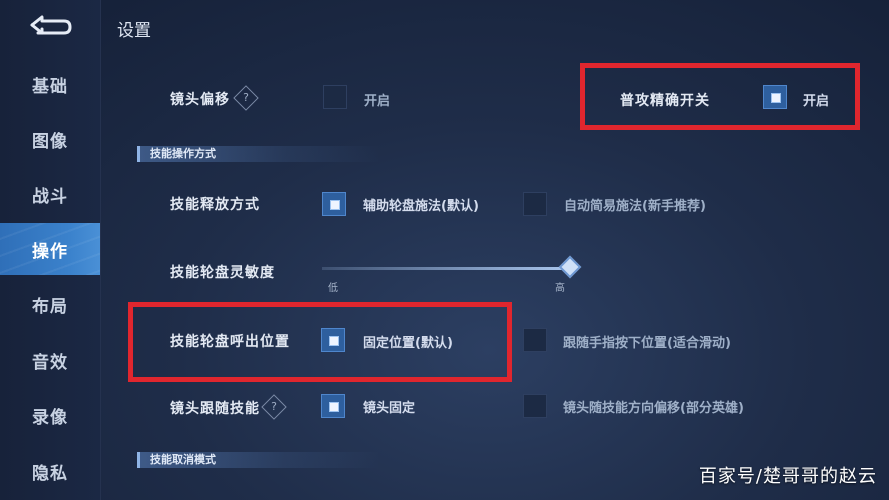  Describe the element at coordinates (258, 154) in the screenshot. I see `section-header: 技能操作方式` at that location.